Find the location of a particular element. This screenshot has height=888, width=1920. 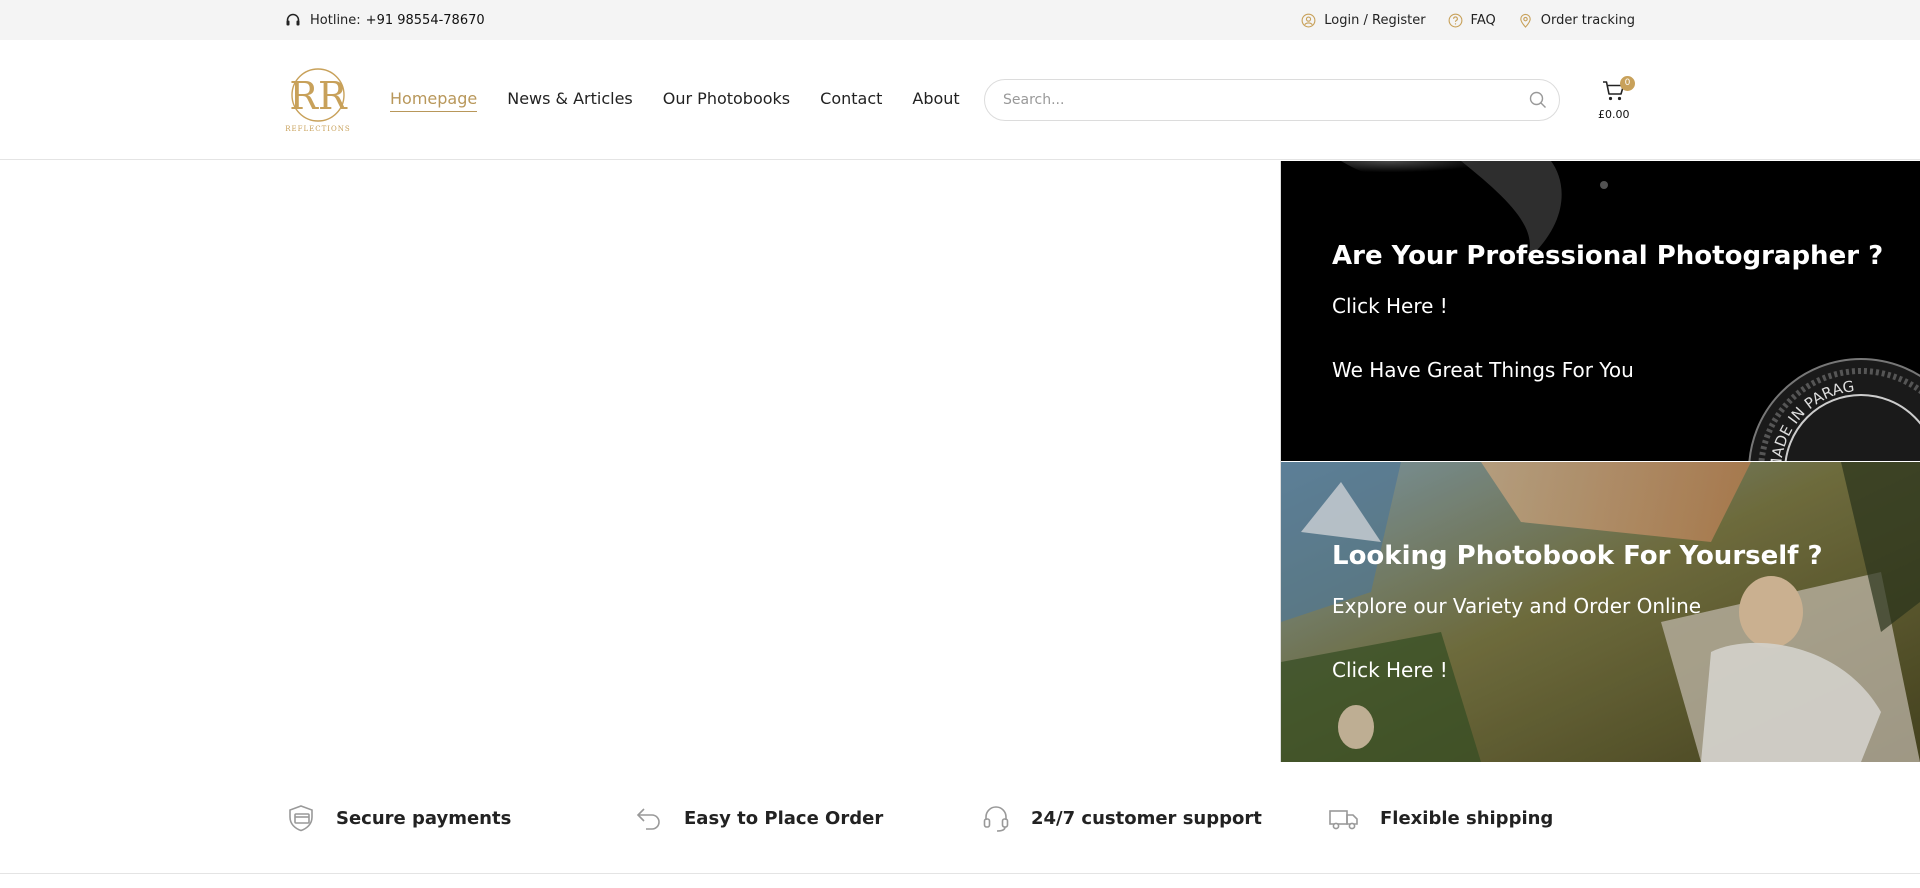

feature-label: Easy to Place Order is located at coordinates (784, 818).